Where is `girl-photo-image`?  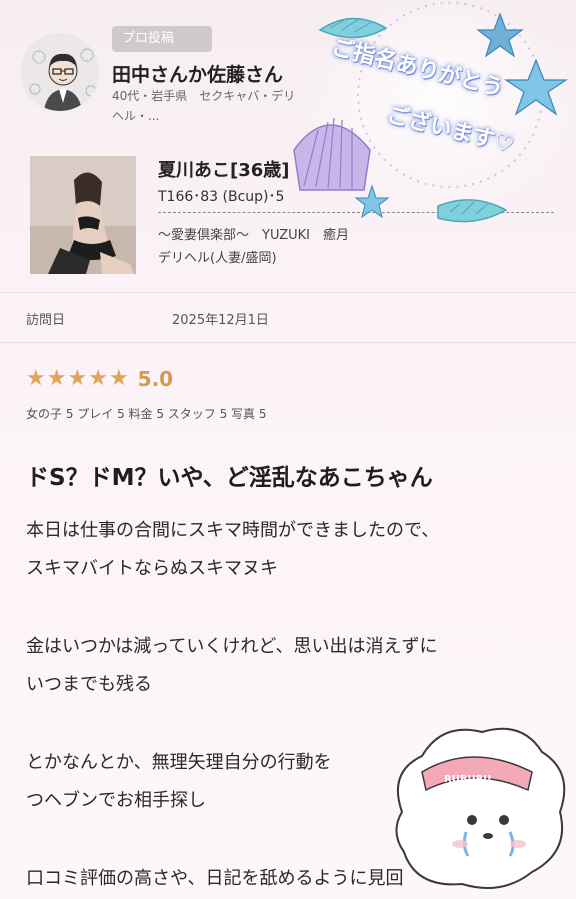 girl-photo-image is located at coordinates (83, 215).